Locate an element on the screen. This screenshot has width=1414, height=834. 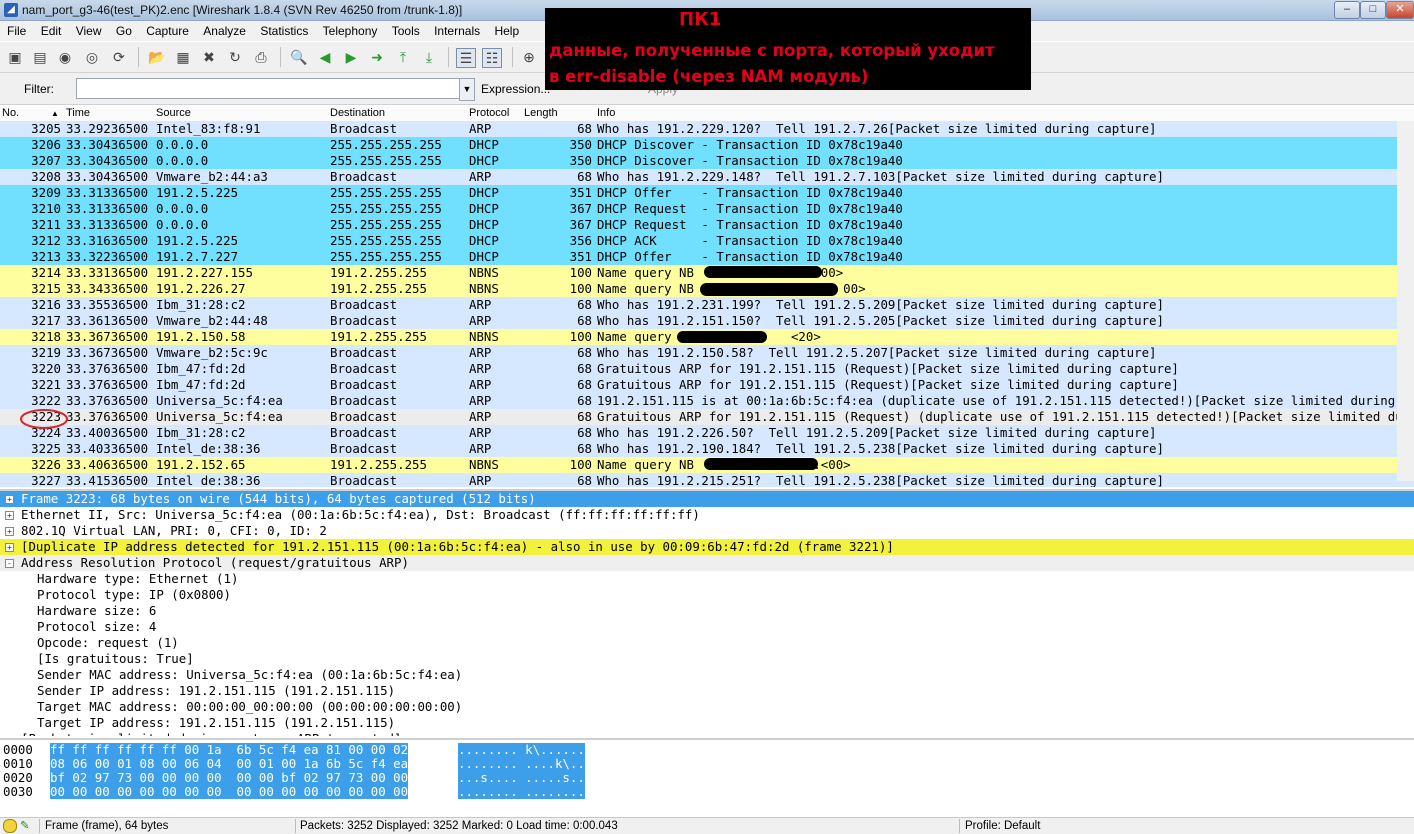
menu-file: File is located at coordinates (16, 31).